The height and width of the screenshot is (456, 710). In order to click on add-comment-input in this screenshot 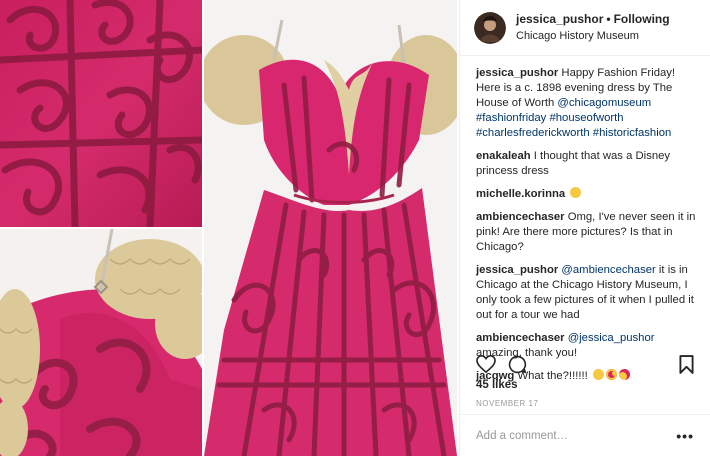, I will do `click(576, 435)`.